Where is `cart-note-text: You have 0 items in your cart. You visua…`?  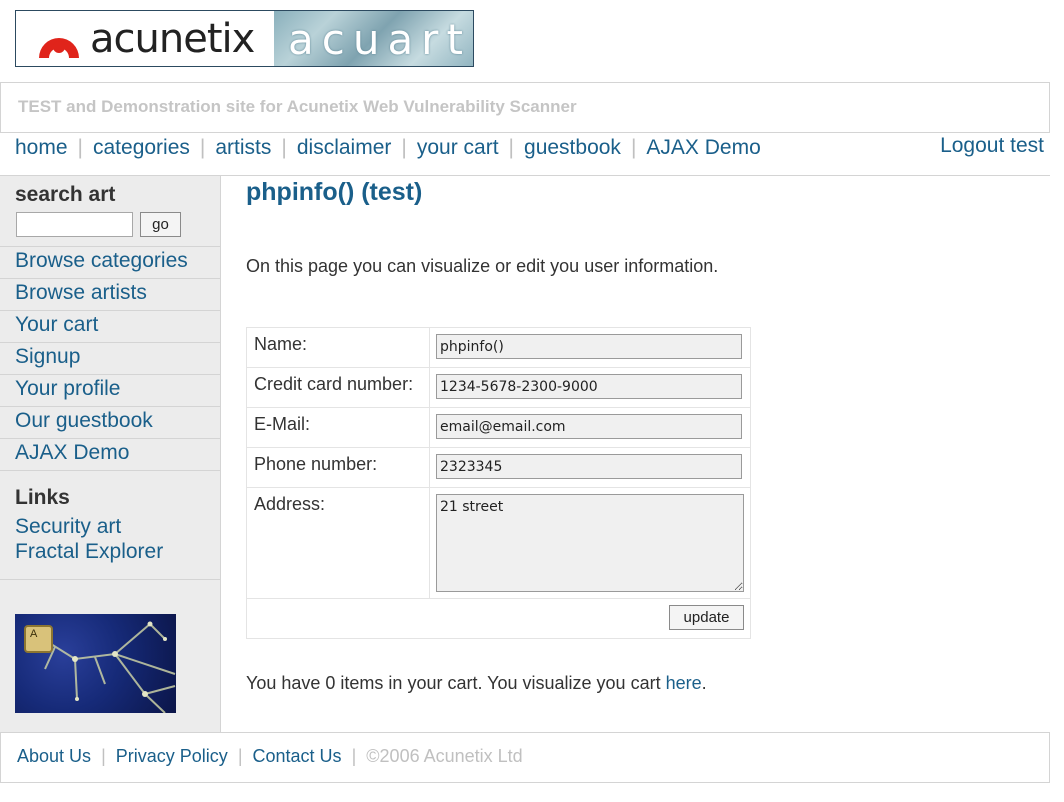
cart-note-text: You have 0 items in your cart. You visua… is located at coordinates (453, 683).